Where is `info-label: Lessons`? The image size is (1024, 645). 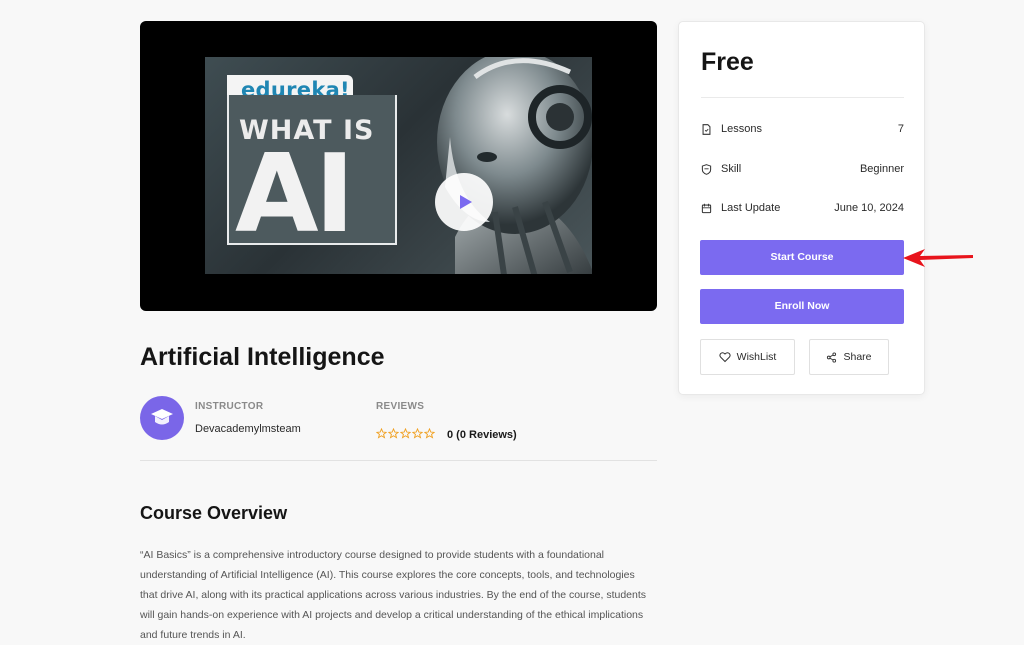
info-label: Lessons is located at coordinates (741, 129).